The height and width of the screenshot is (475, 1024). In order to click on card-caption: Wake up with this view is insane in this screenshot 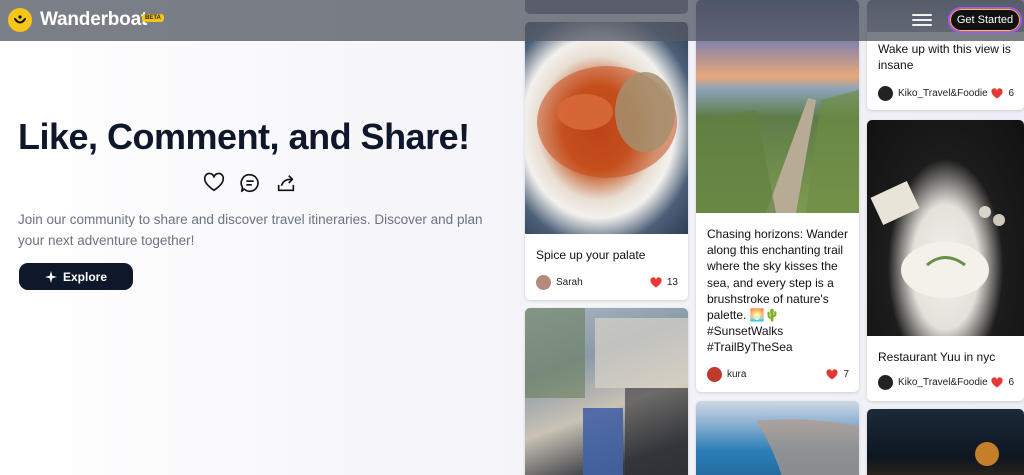, I will do `click(944, 57)`.